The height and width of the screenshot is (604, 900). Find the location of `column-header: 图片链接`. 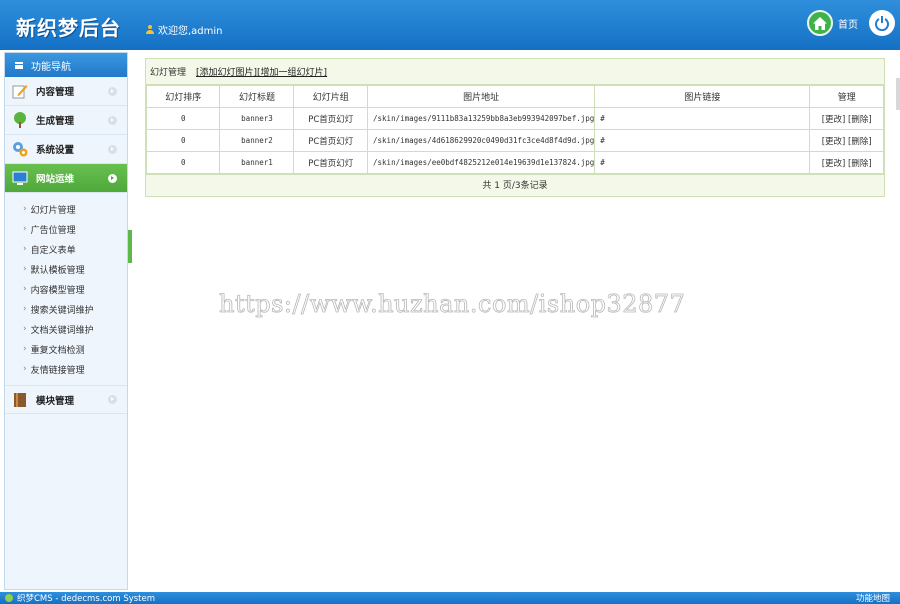

column-header: 图片链接 is located at coordinates (702, 96).